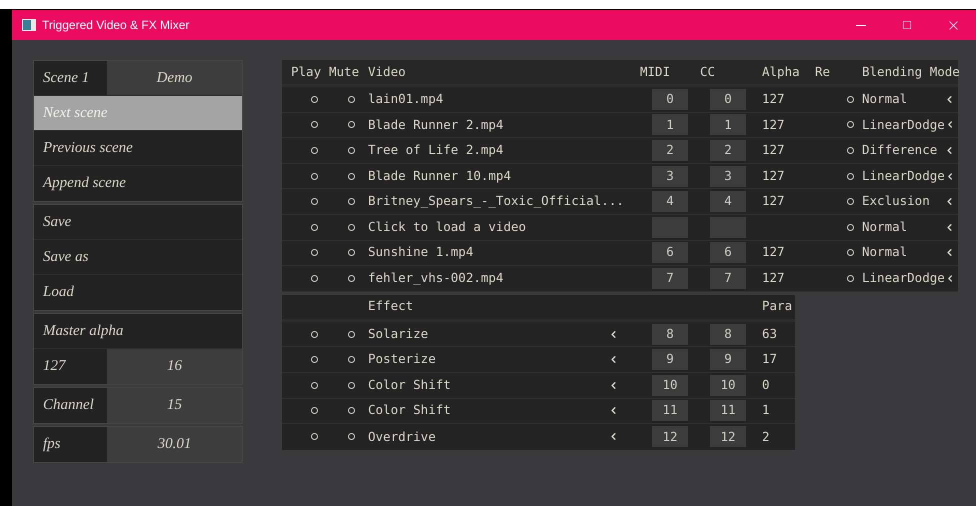 The height and width of the screenshot is (506, 976). Describe the element at coordinates (670, 125) in the screenshot. I see `midi-field: 1` at that location.